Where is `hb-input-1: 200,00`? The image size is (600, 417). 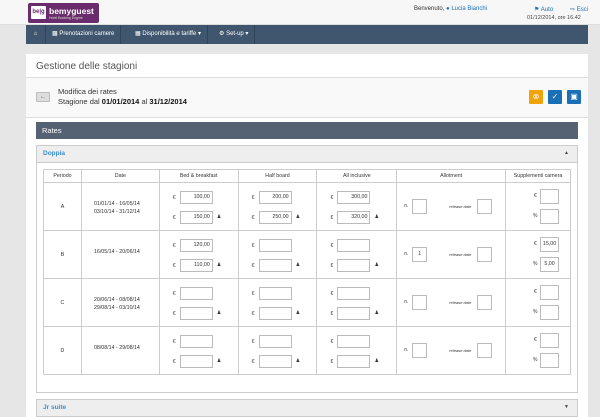
hb-input-1: 200,00 is located at coordinates (275, 197).